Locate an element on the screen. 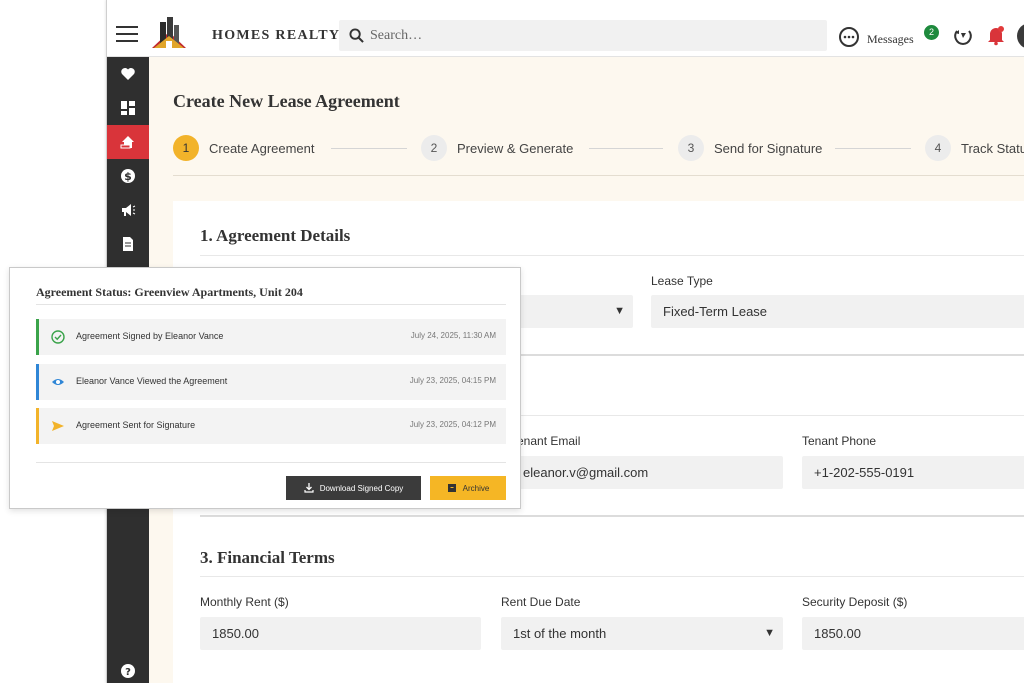 The image size is (1024, 683). sidebar-item-announcements is located at coordinates (128, 210).